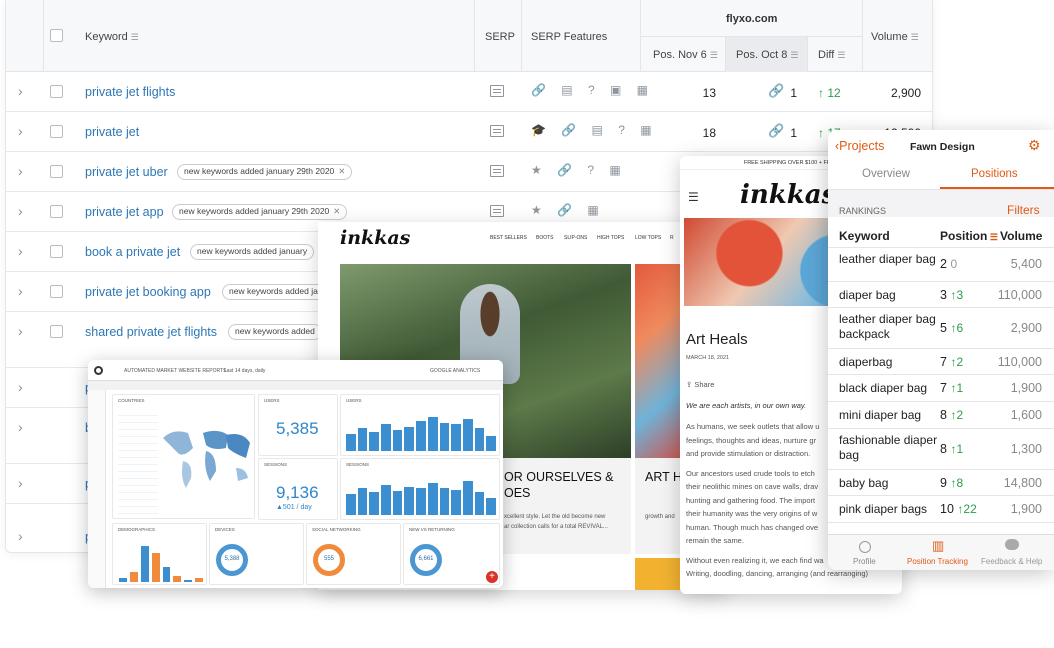  I want to click on ranking-change: ↑6, so click(957, 328).